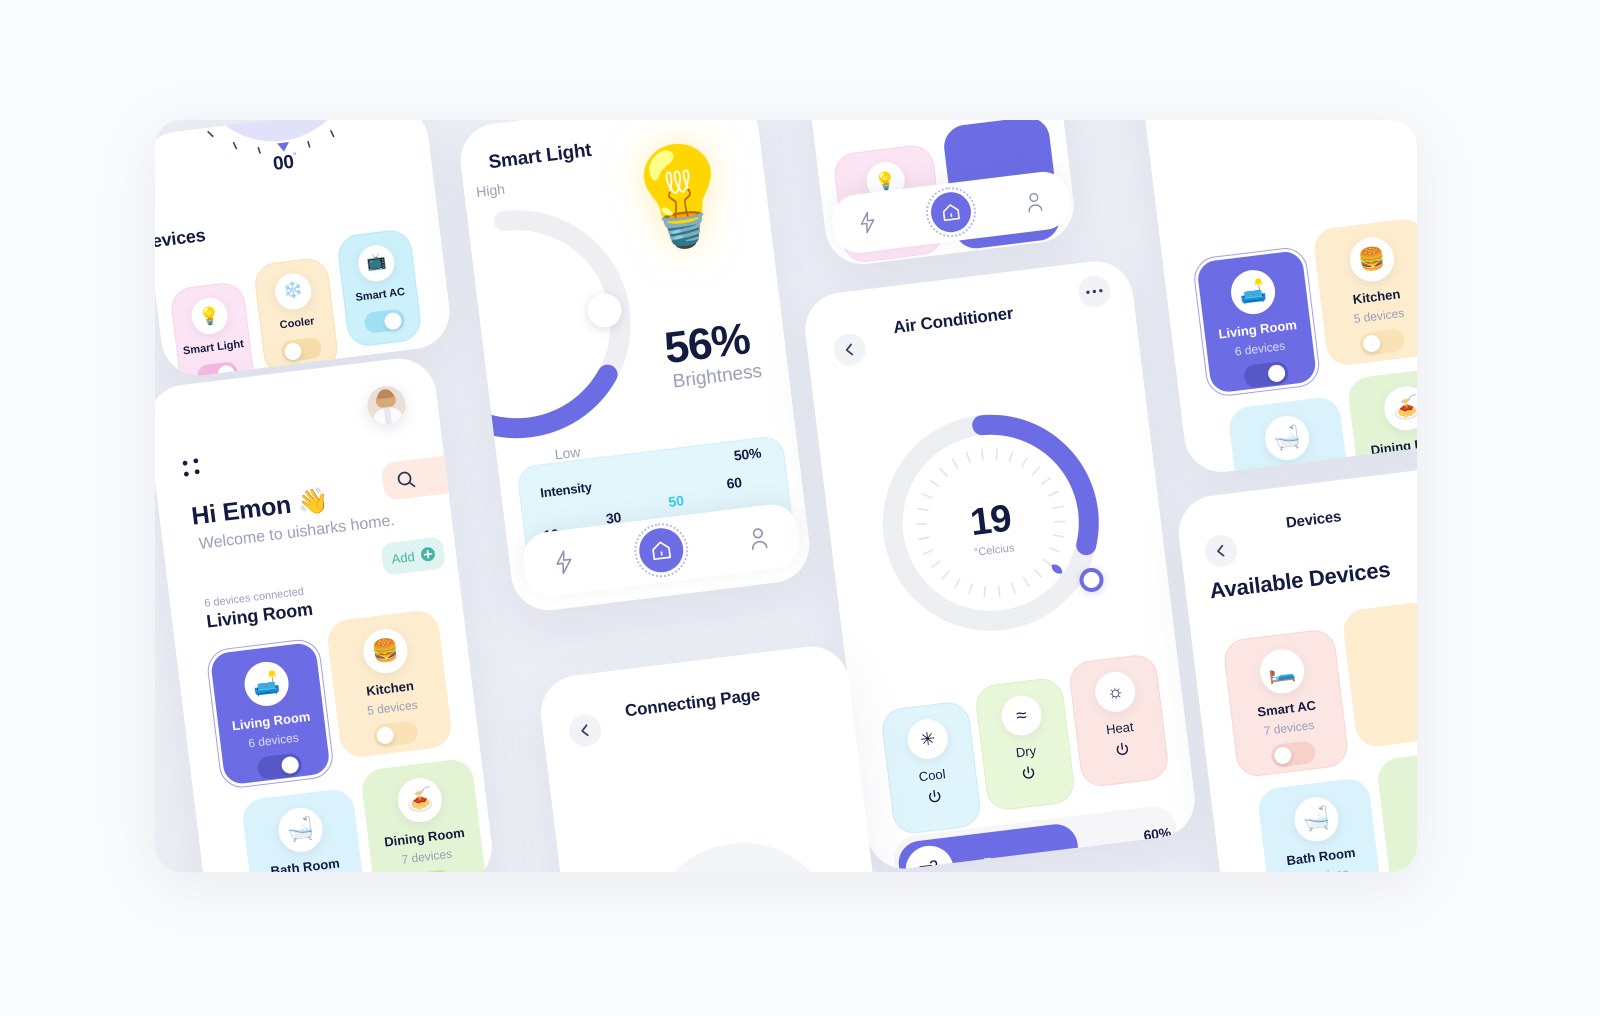 This screenshot has width=1600, height=1016. Describe the element at coordinates (1157, 834) in the screenshot. I see `fan-percent: 60%` at that location.